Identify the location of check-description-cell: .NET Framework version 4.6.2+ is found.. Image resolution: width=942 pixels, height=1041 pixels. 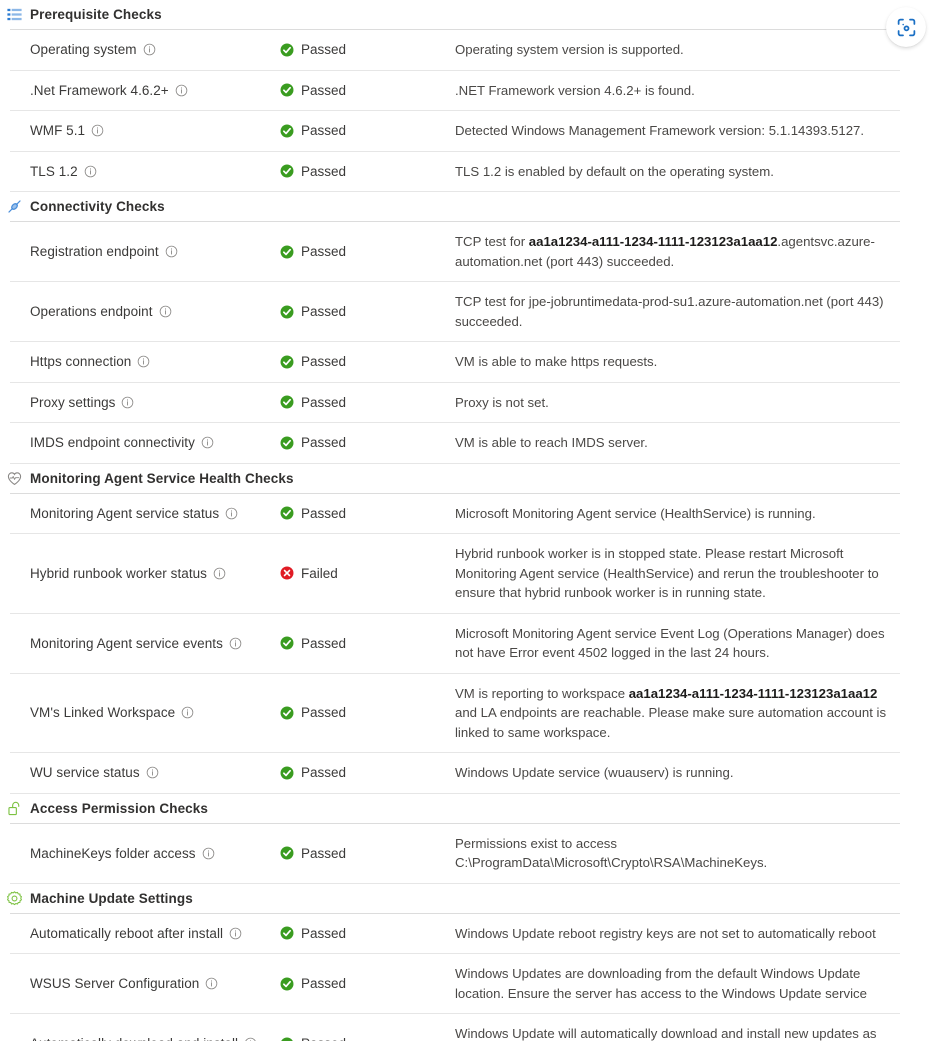
(677, 91).